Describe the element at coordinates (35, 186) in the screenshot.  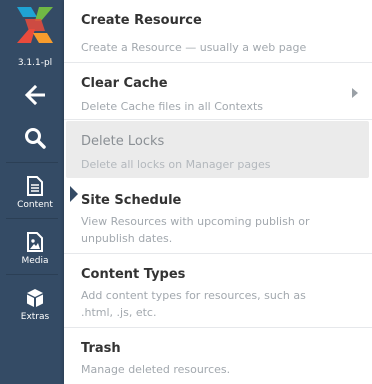
I see `file-icon` at that location.